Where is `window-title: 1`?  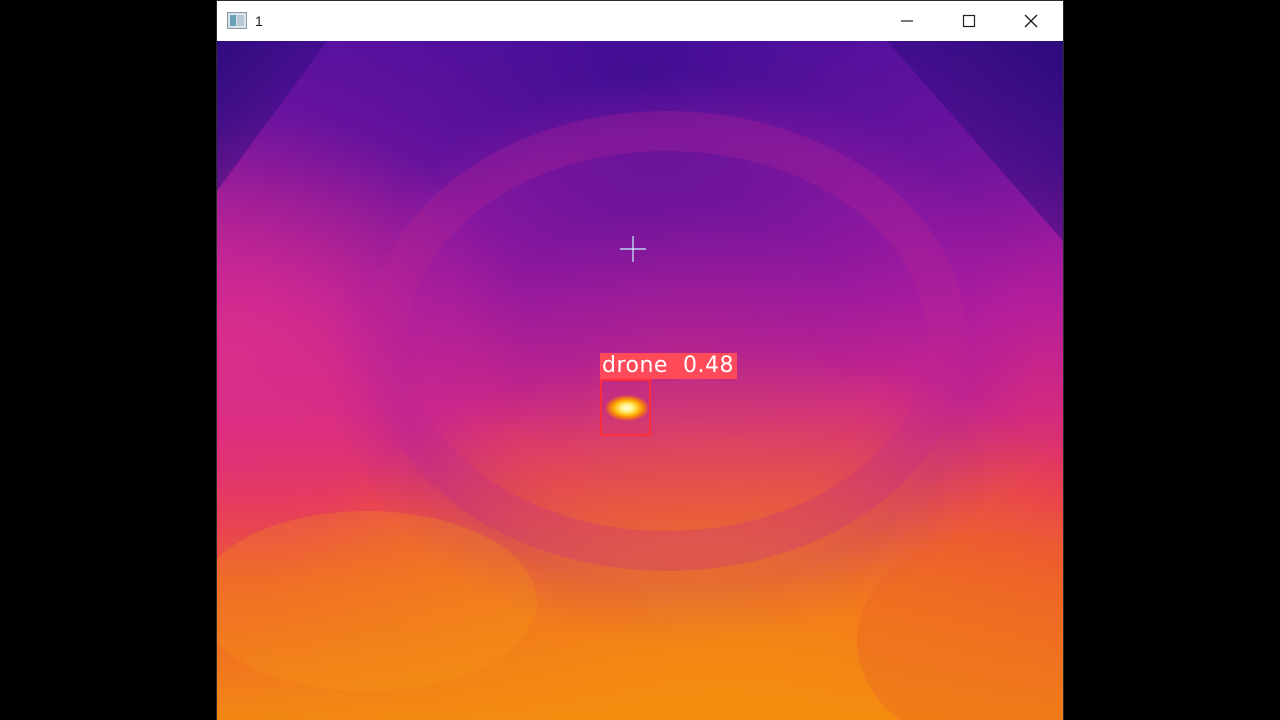 window-title: 1 is located at coordinates (259, 21).